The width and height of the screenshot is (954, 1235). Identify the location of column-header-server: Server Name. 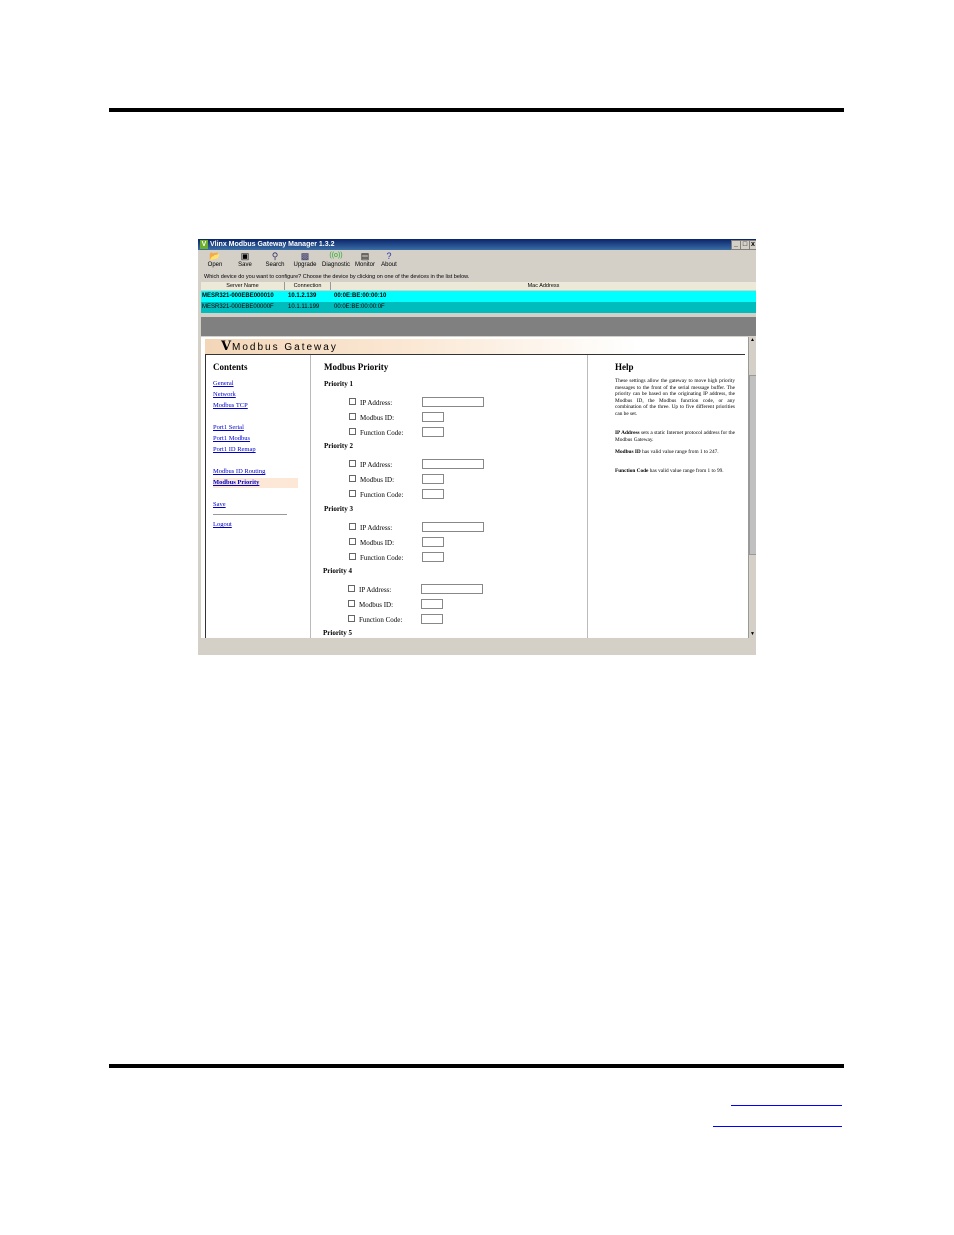
(243, 286).